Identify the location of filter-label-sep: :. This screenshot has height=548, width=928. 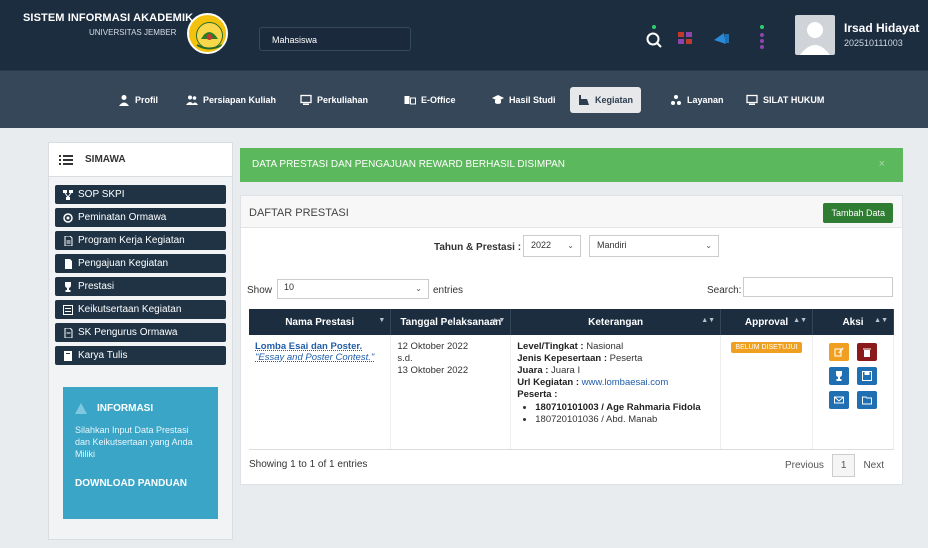
(519, 247).